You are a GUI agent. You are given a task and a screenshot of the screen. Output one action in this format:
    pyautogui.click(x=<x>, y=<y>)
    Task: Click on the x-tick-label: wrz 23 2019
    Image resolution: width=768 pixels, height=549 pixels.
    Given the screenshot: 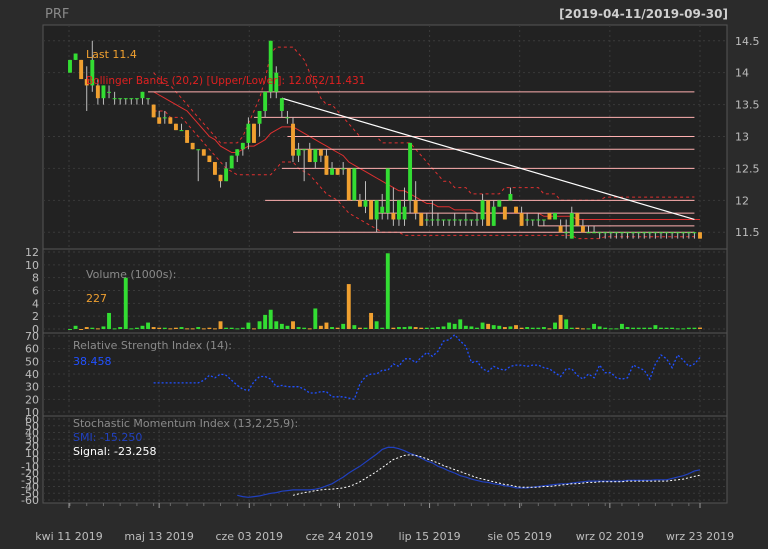 What is the action you would take?
    pyautogui.click(x=700, y=536)
    